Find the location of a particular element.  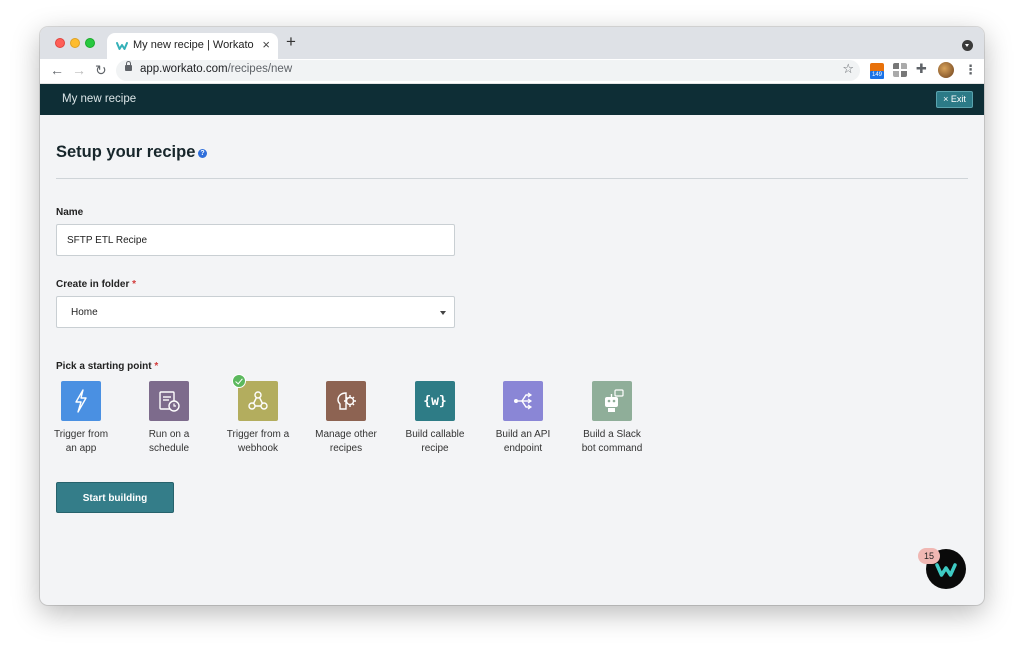

minimize-window-button is located at coordinates (75, 43).